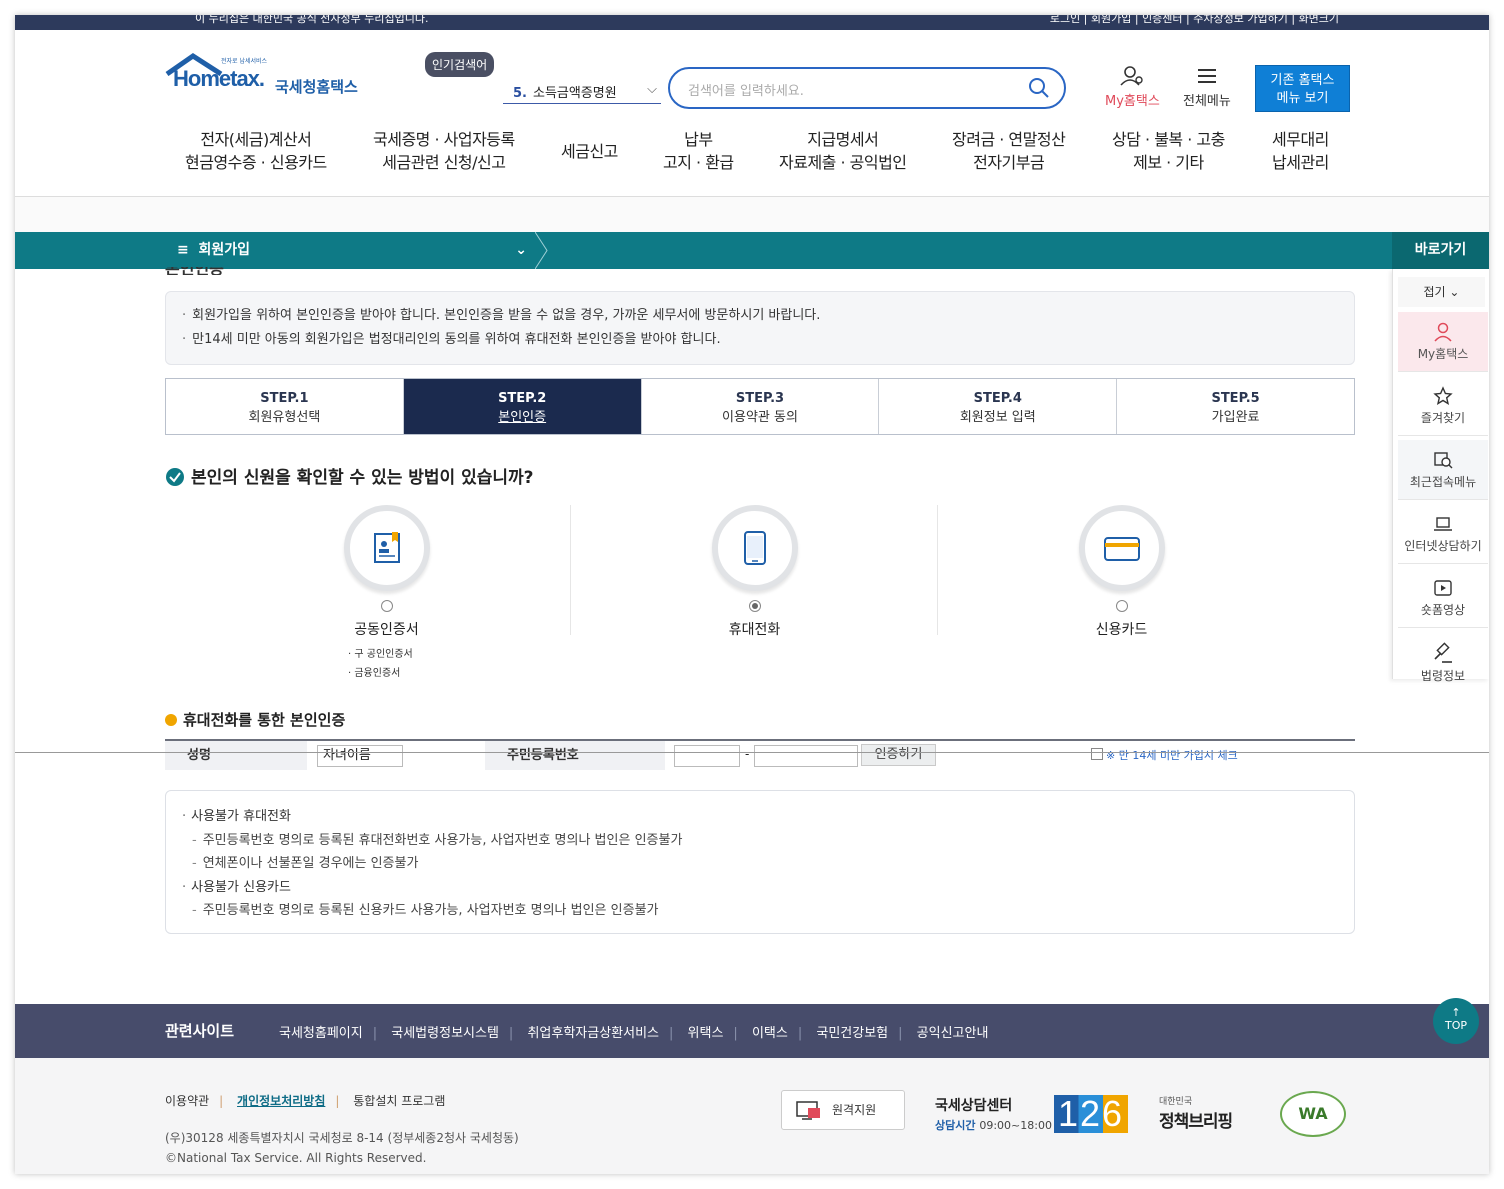  Describe the element at coordinates (752, 214) in the screenshot. I see `spacer-bar` at that location.